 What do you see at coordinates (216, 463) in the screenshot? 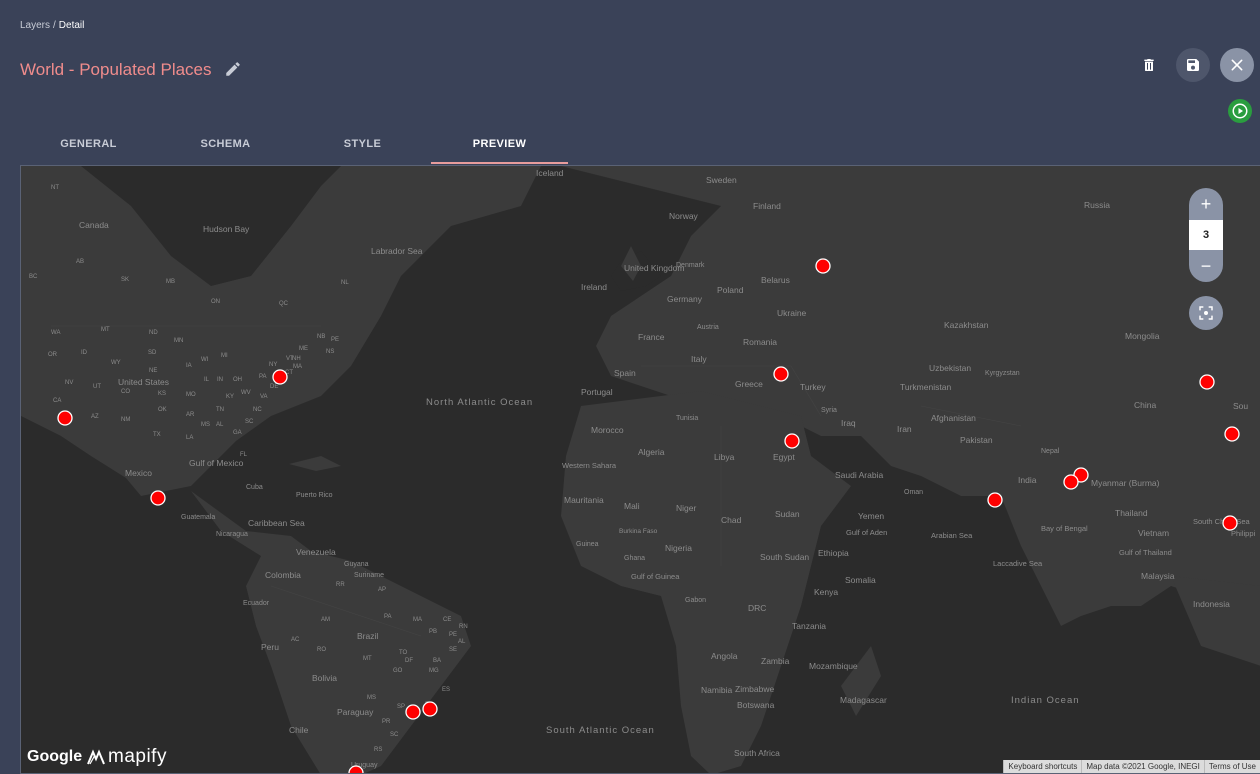
I see `label-gulf-of-mexico: Gulf of Mexico` at bounding box center [216, 463].